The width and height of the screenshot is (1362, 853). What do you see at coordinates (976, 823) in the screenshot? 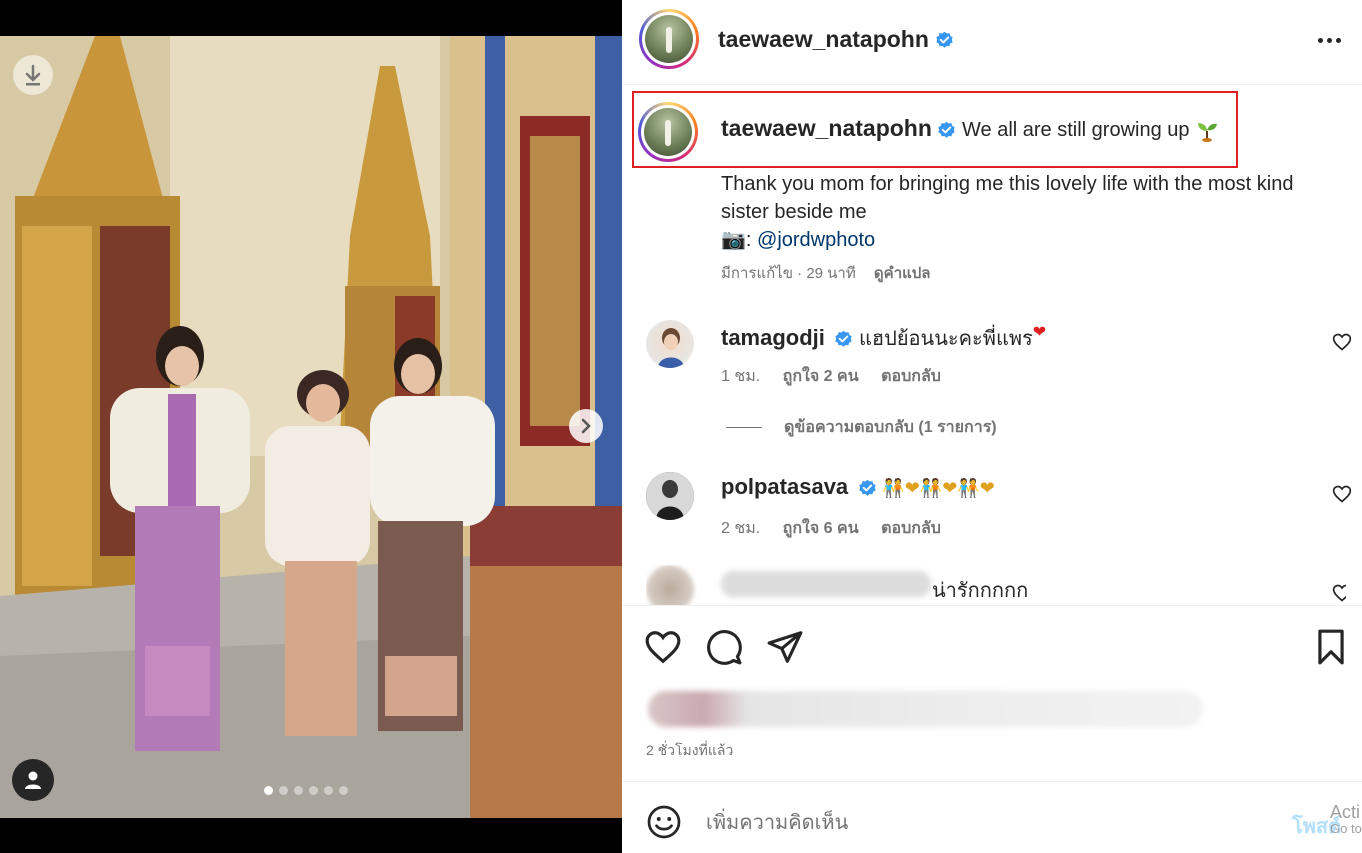
I see `comment-input` at bounding box center [976, 823].